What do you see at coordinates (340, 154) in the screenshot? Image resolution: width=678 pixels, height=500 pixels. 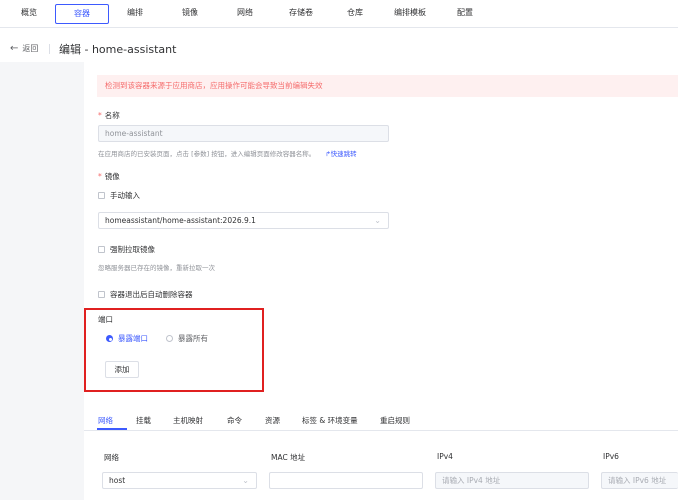 I see `quick-jump-link: ↱快速跳转` at bounding box center [340, 154].